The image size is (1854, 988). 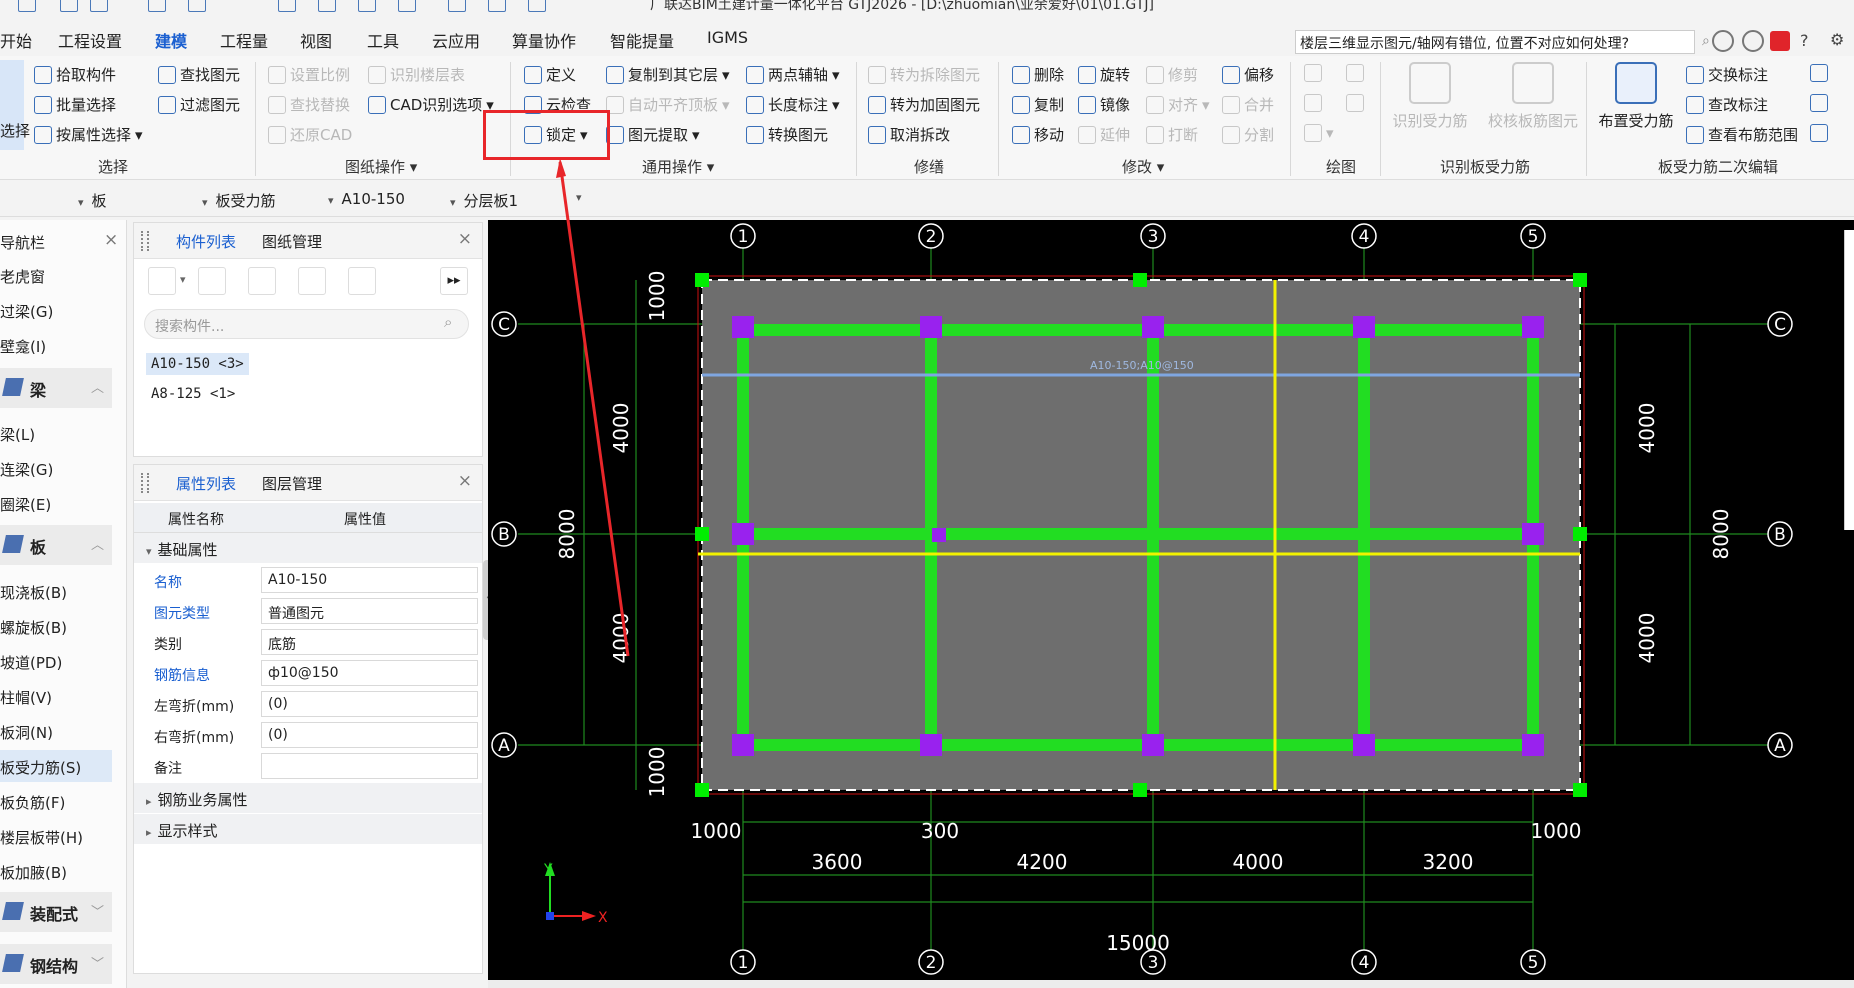 What do you see at coordinates (593, 407) in the screenshot?
I see `annotation-arrow` at bounding box center [593, 407].